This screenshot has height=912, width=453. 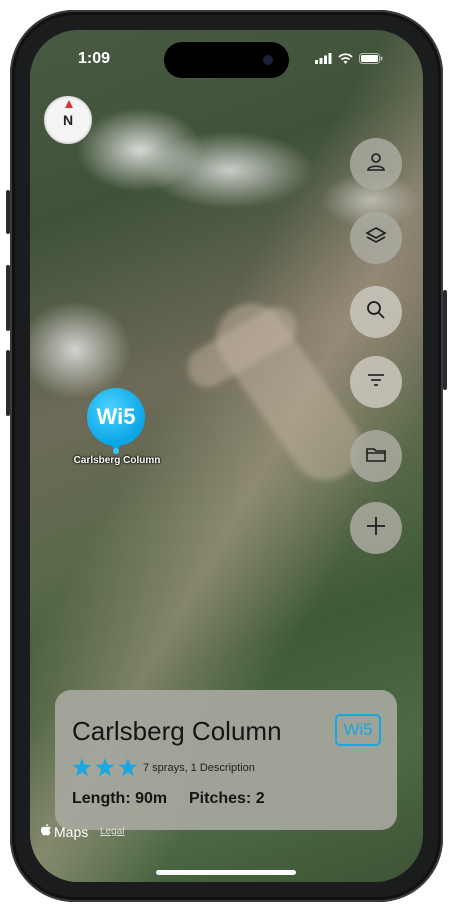 What do you see at coordinates (112, 831) in the screenshot?
I see `legal-link: Legal` at bounding box center [112, 831].